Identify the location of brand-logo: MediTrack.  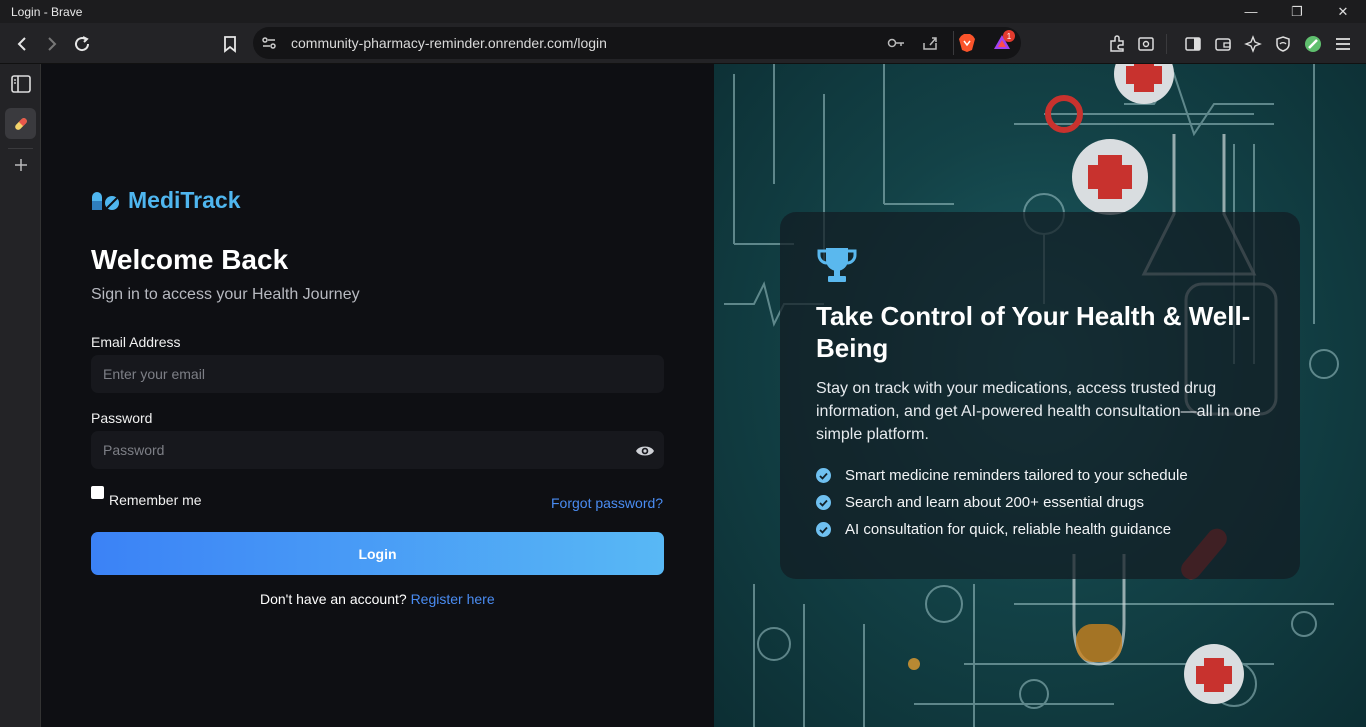
(166, 200).